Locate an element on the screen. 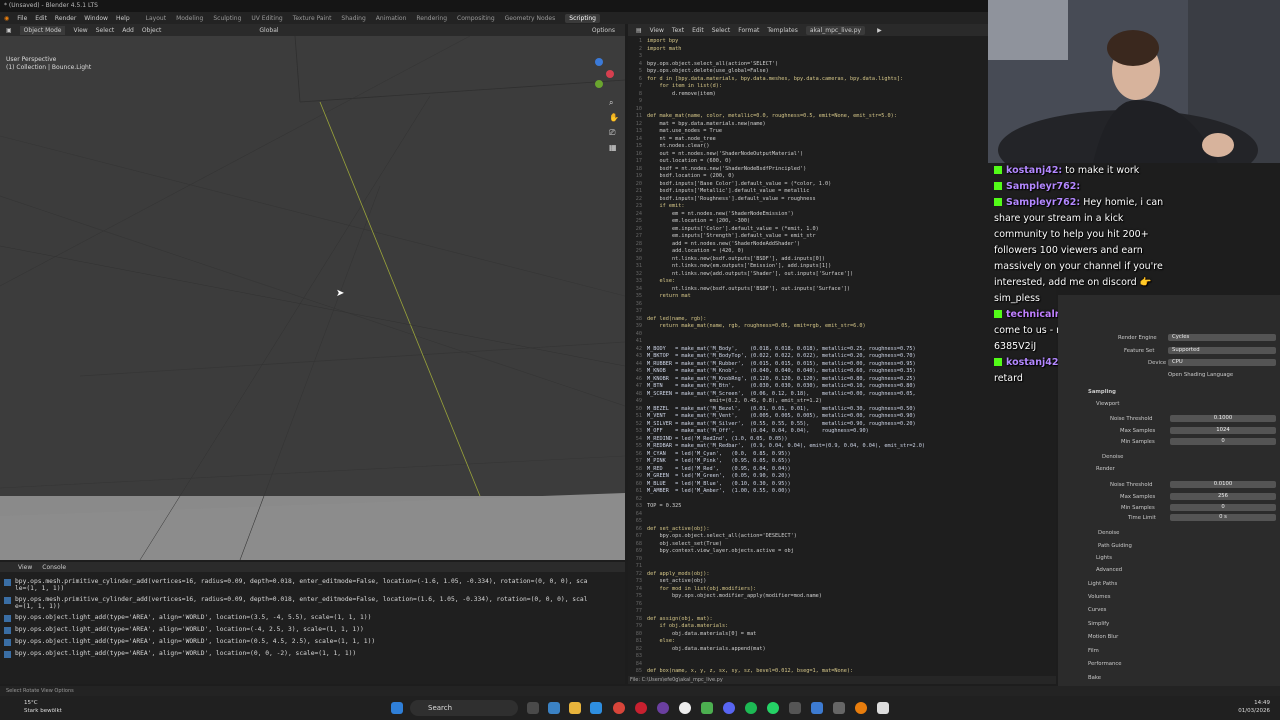 This screenshot has height=720, width=1280. weather-widget: 15°C Stark bewölkt is located at coordinates (33, 707).